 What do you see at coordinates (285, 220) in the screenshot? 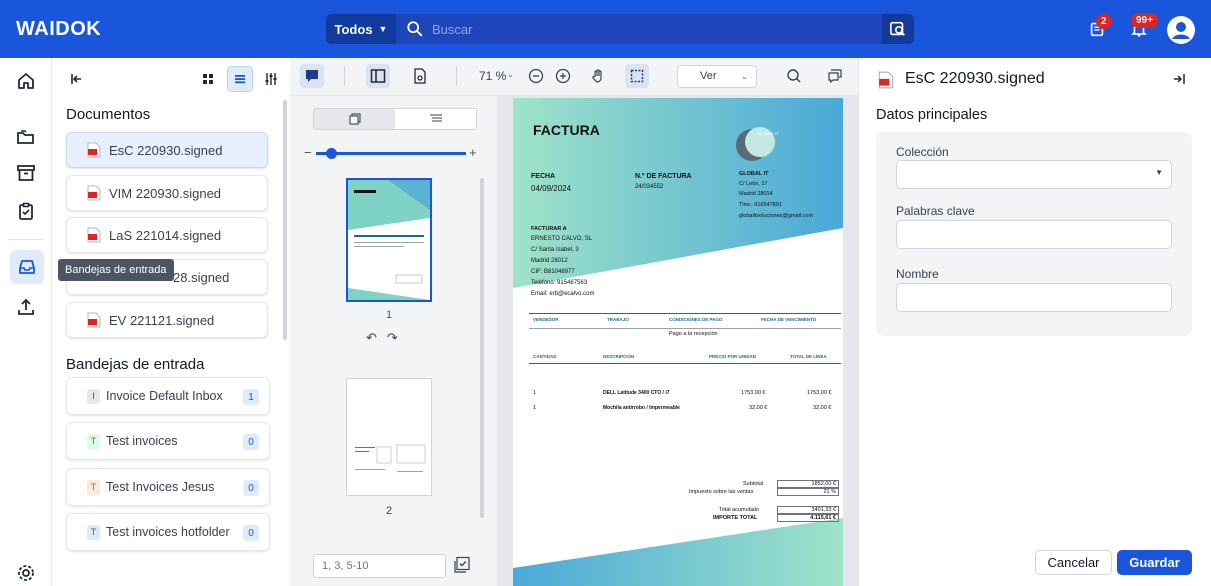
I see `documents-scrollbar` at bounding box center [285, 220].